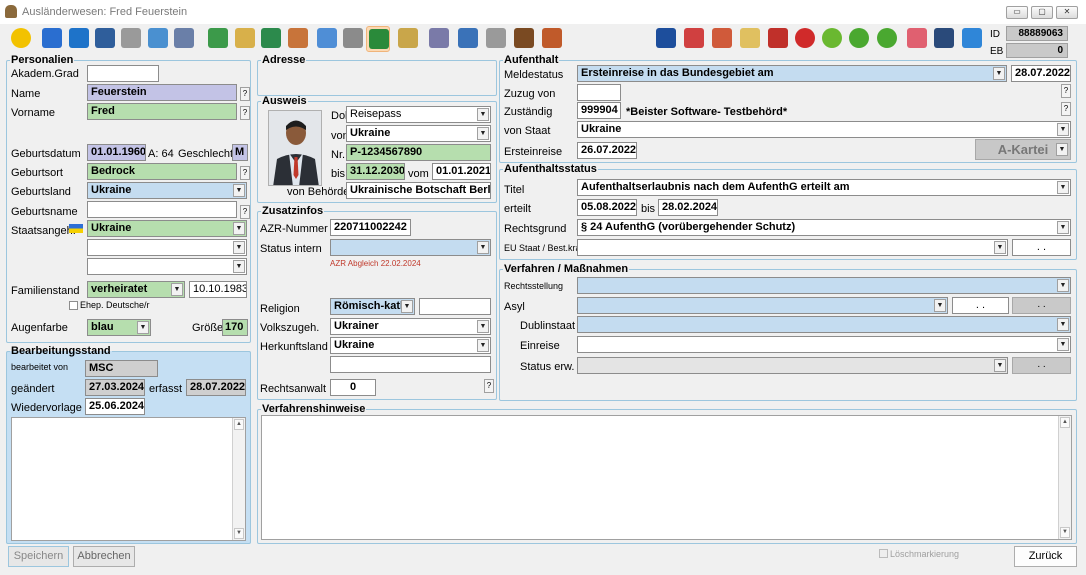 This screenshot has width=1086, height=575. What do you see at coordinates (370, 227) in the screenshot?
I see `azr-field: 220711002242` at bounding box center [370, 227].